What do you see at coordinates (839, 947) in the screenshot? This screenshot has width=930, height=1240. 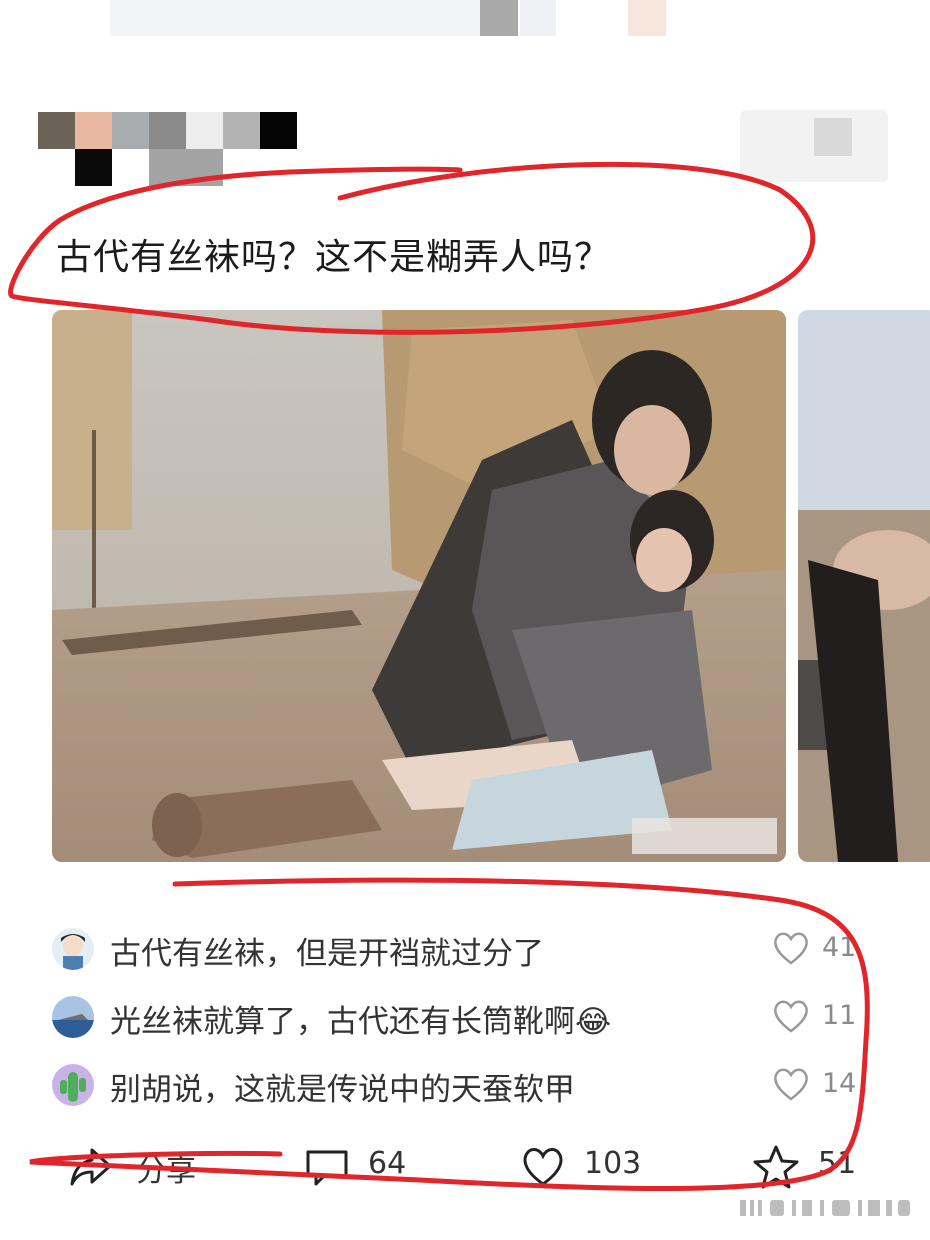 I see `like-count: 41` at bounding box center [839, 947].